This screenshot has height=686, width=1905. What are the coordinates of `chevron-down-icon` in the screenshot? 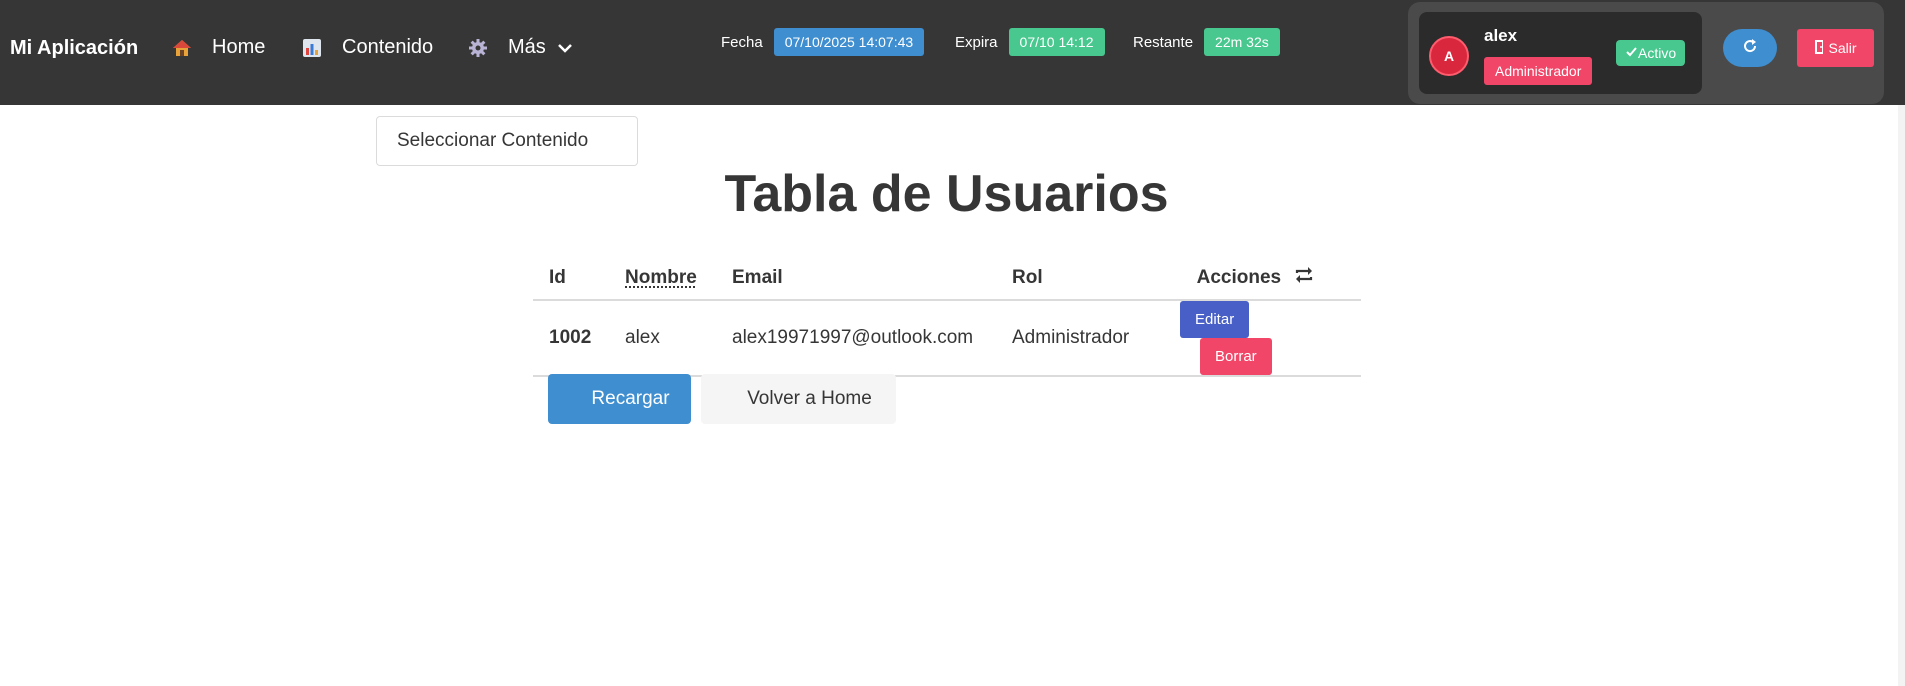 It's located at (565, 48).